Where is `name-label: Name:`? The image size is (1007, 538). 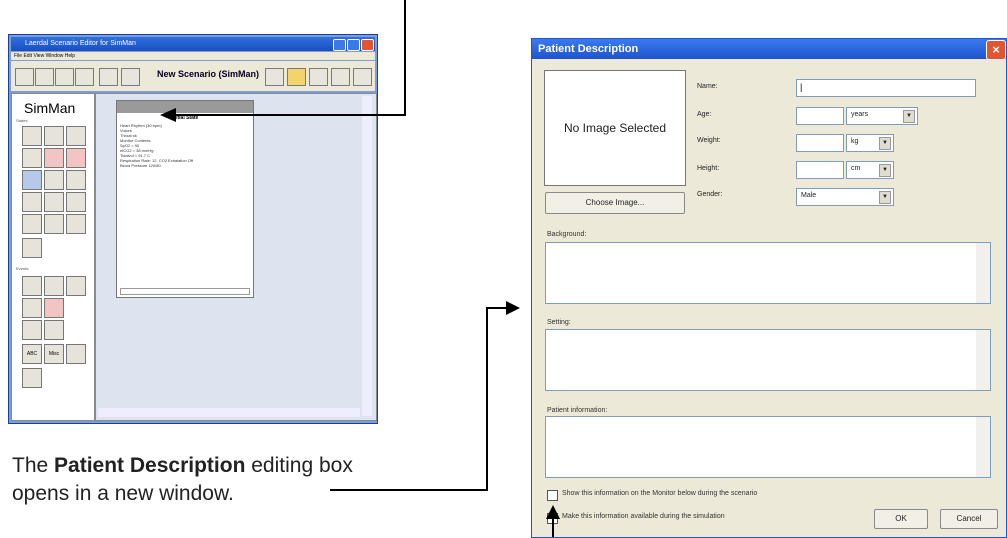
name-label: Name: is located at coordinates (707, 86).